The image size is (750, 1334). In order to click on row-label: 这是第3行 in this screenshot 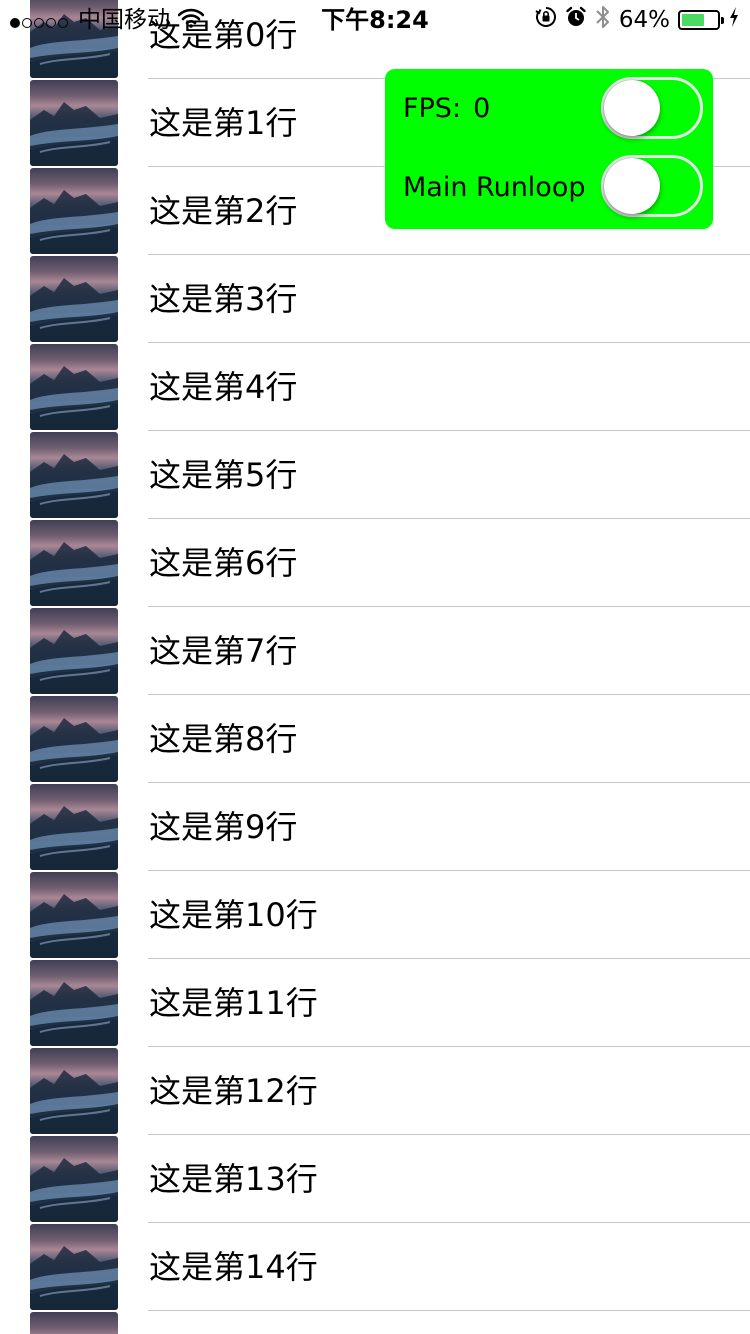, I will do `click(223, 299)`.